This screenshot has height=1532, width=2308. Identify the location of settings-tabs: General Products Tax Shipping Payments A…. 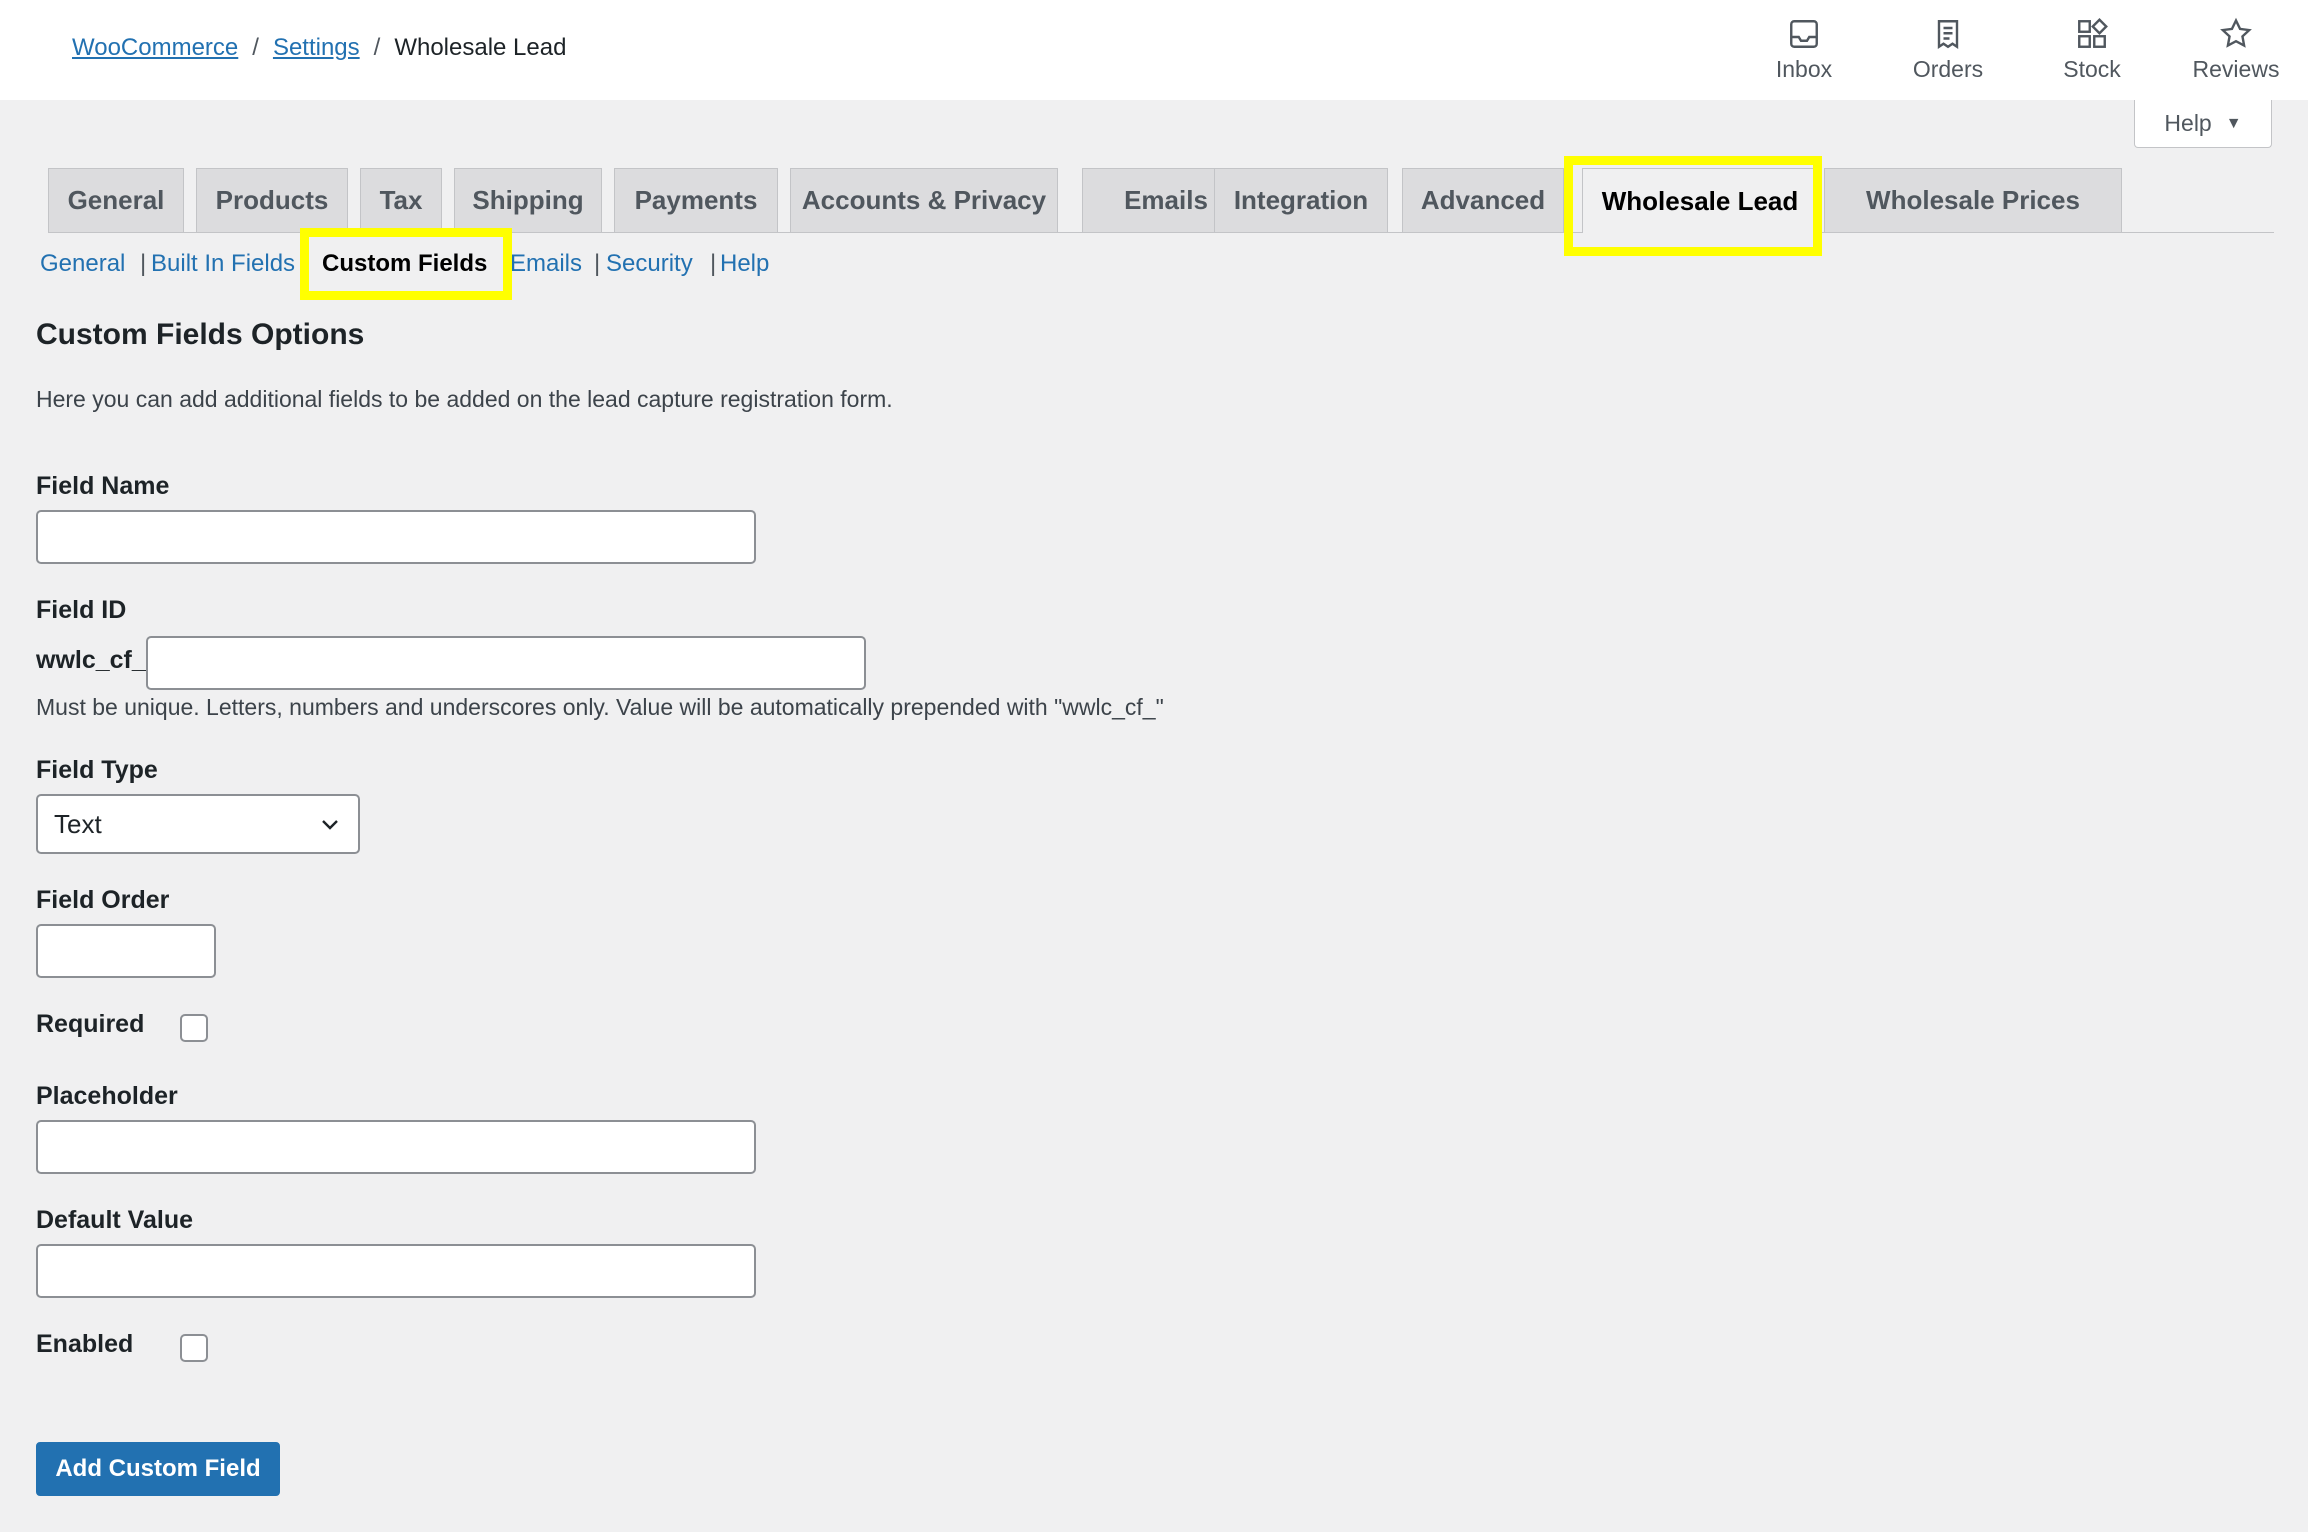
(1161, 200).